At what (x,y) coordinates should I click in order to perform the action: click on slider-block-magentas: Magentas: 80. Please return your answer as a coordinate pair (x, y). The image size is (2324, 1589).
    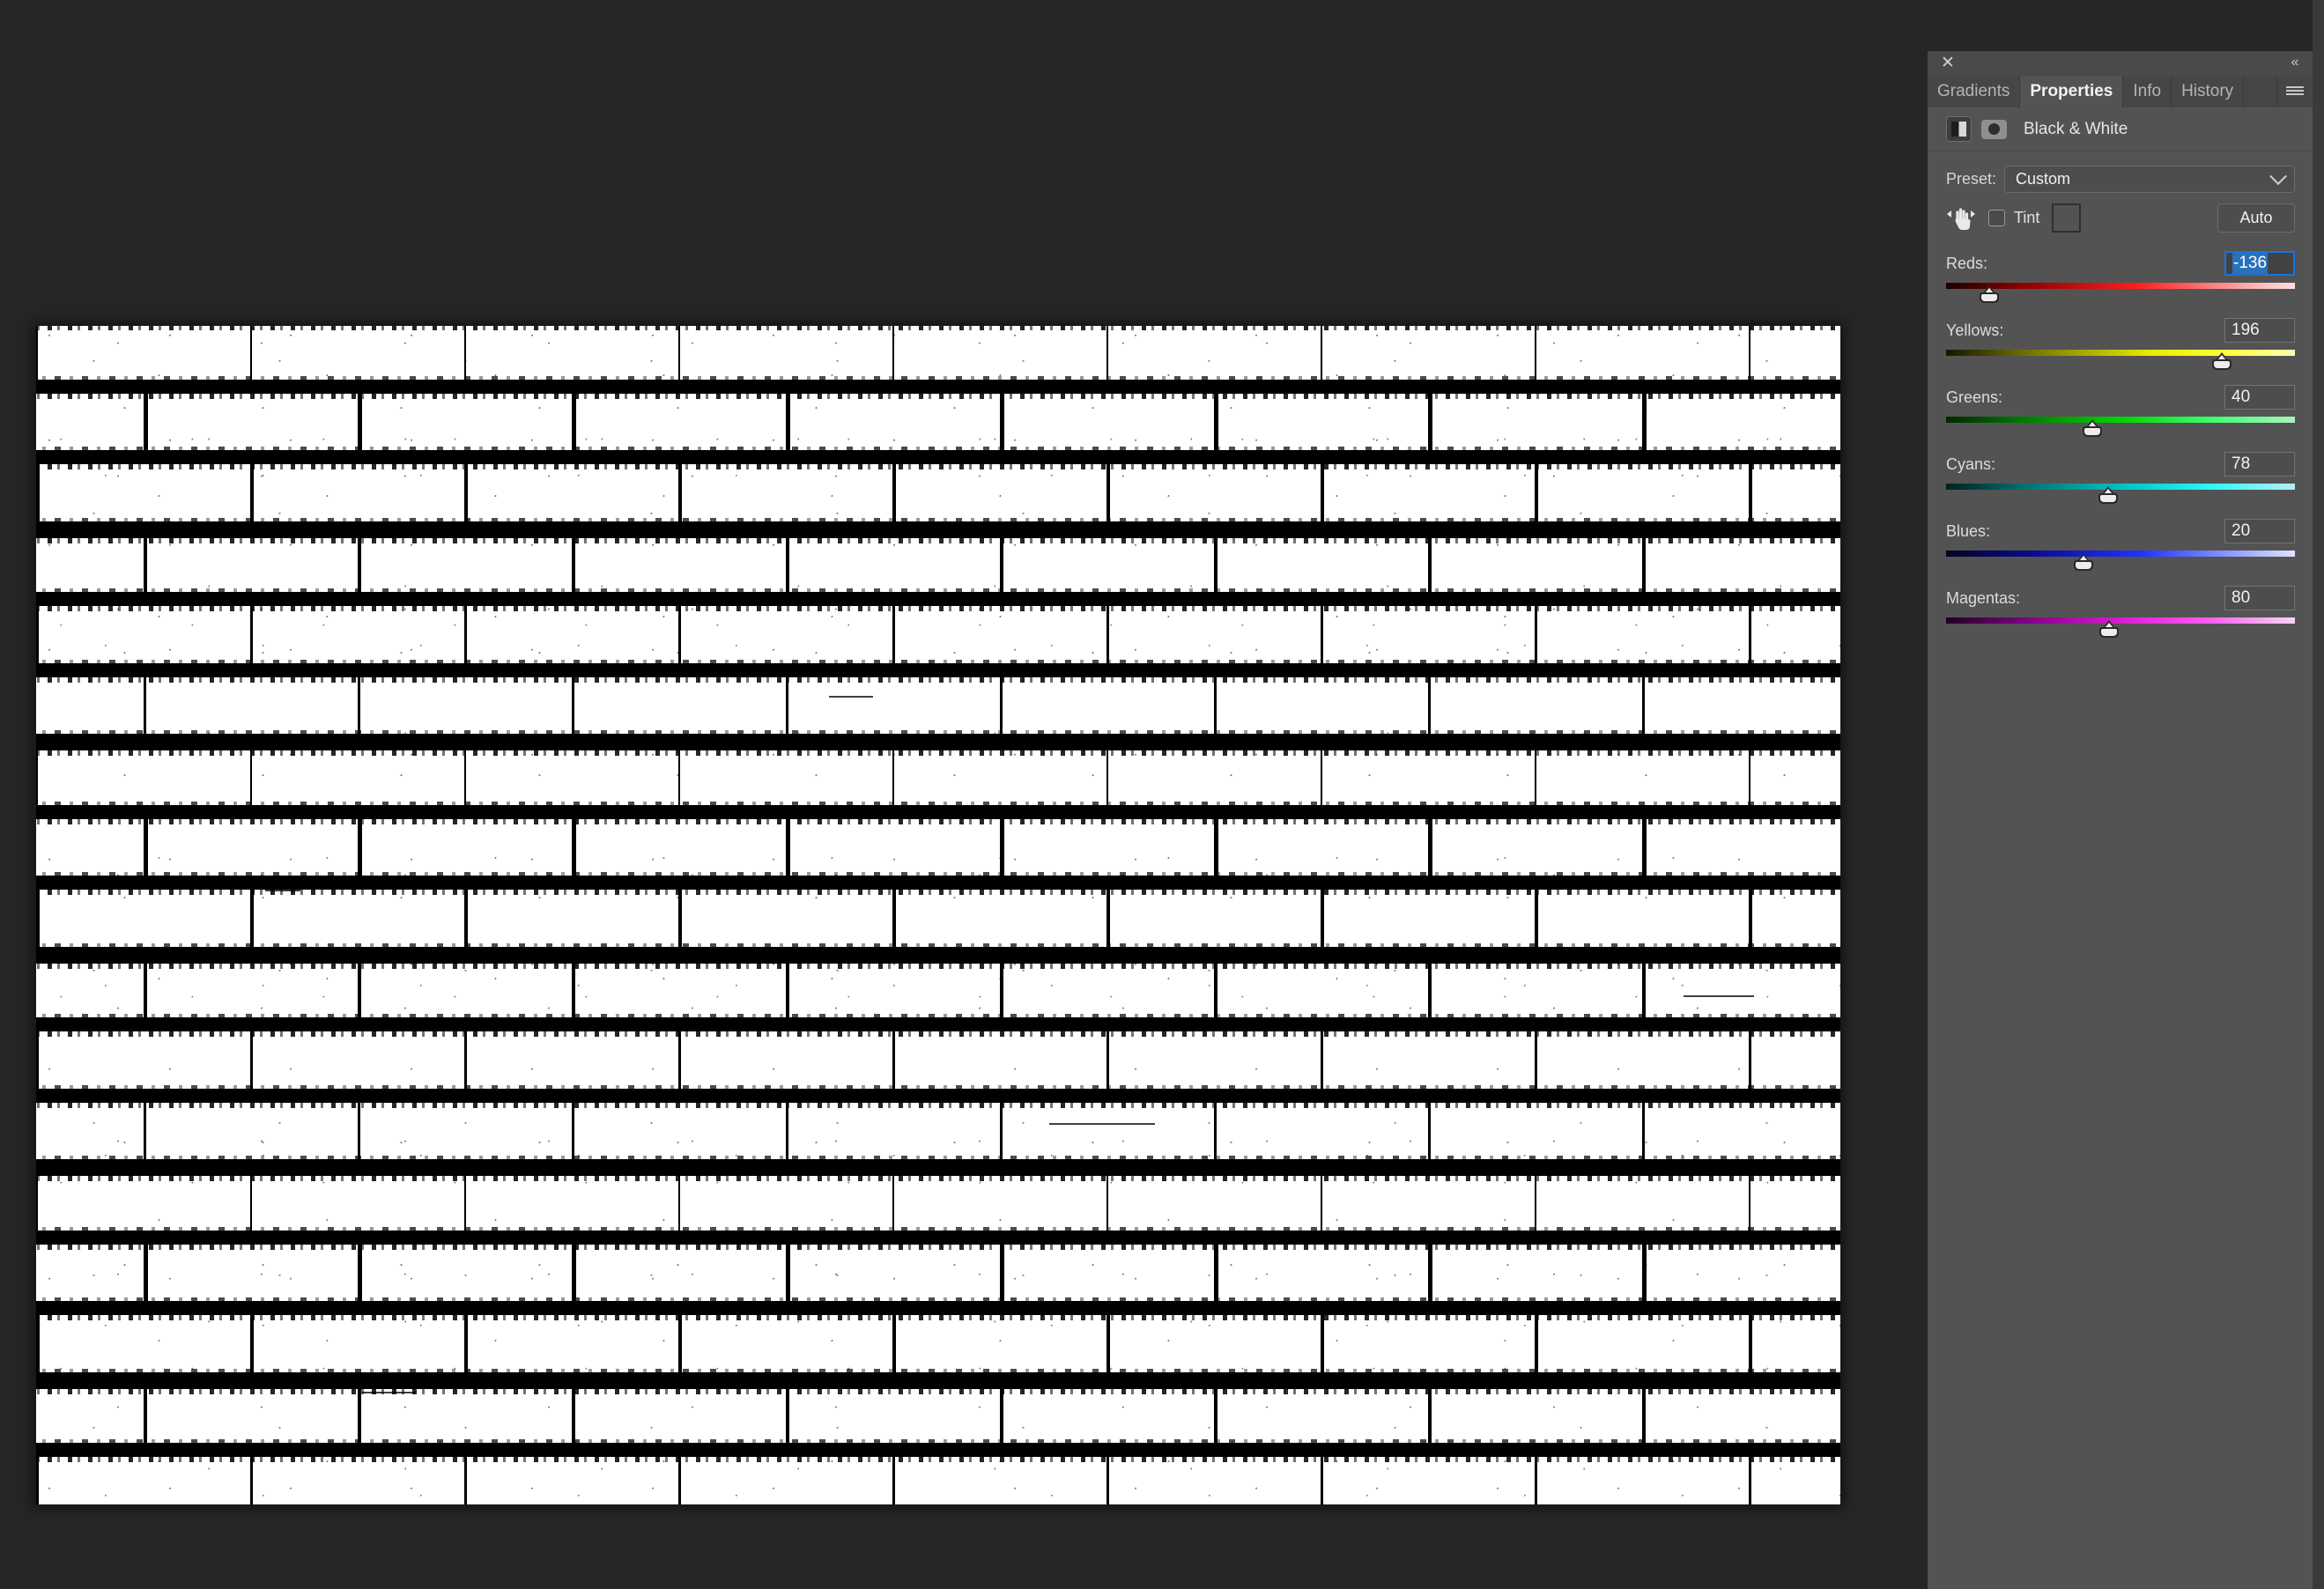
    Looking at the image, I should click on (2120, 613).